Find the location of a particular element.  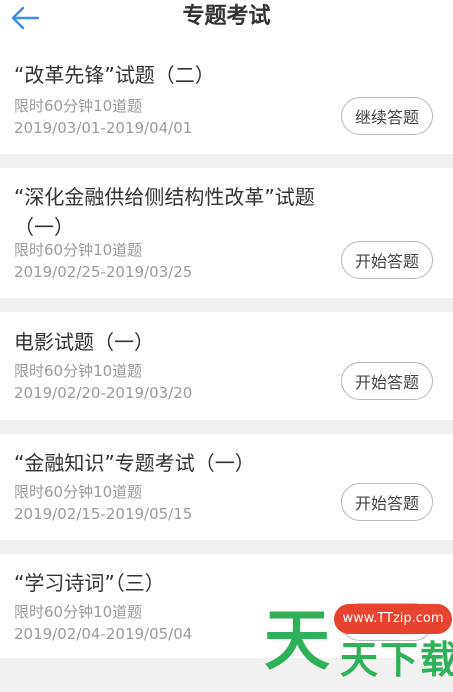

exam-title: “学习诗词”（三） is located at coordinates (89, 583).